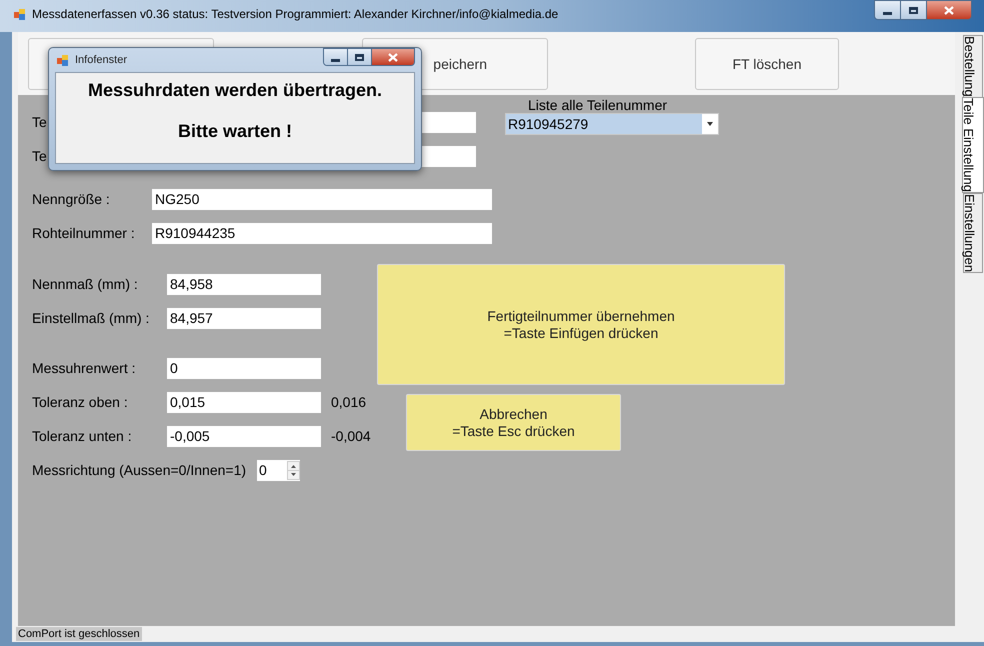  I want to click on input-field: -0,005, so click(244, 436).